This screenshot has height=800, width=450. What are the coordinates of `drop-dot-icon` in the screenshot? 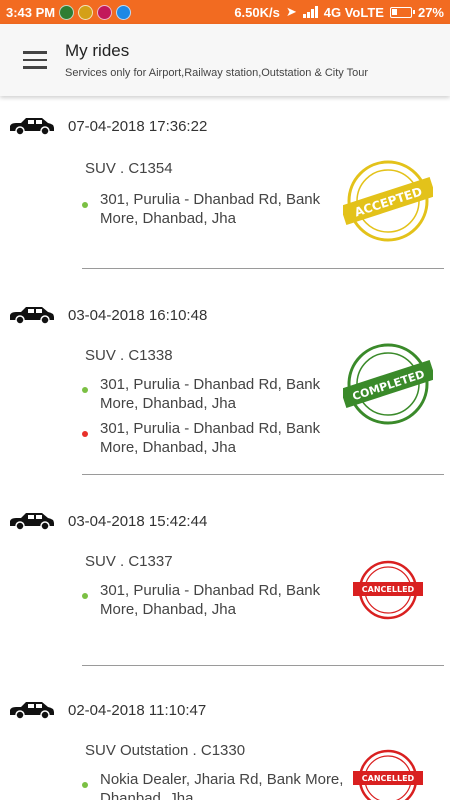 It's located at (85, 434).